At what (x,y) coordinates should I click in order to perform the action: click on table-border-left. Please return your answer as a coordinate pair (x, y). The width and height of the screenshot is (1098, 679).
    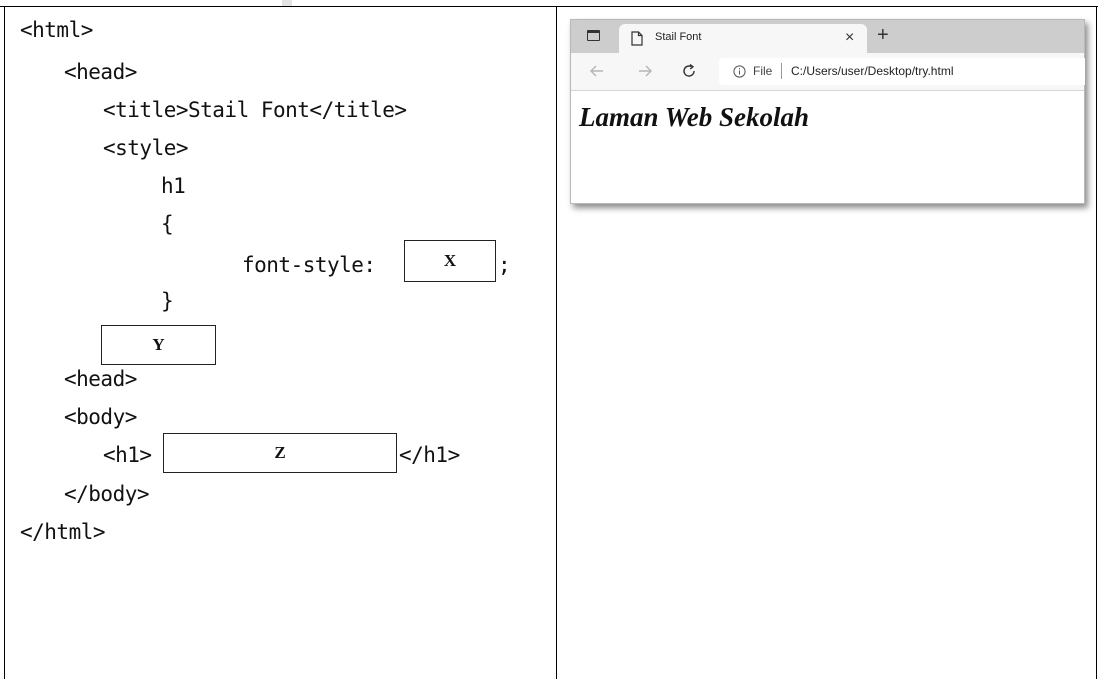
    Looking at the image, I should click on (4, 342).